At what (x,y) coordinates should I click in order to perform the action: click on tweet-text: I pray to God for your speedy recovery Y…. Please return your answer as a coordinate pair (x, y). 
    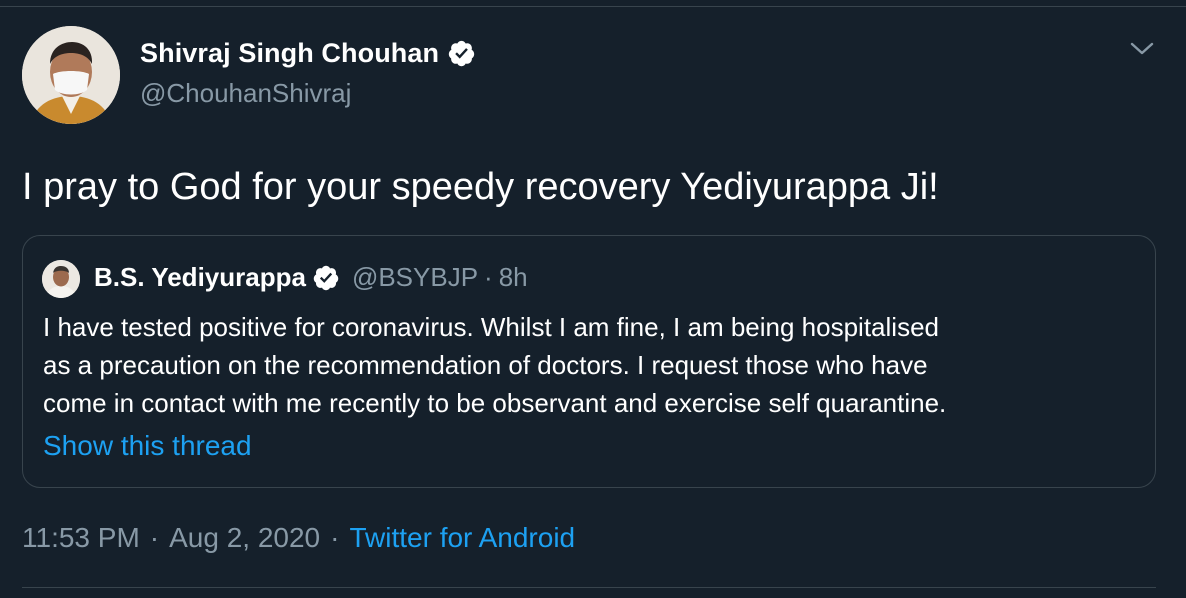
    Looking at the image, I should click on (480, 187).